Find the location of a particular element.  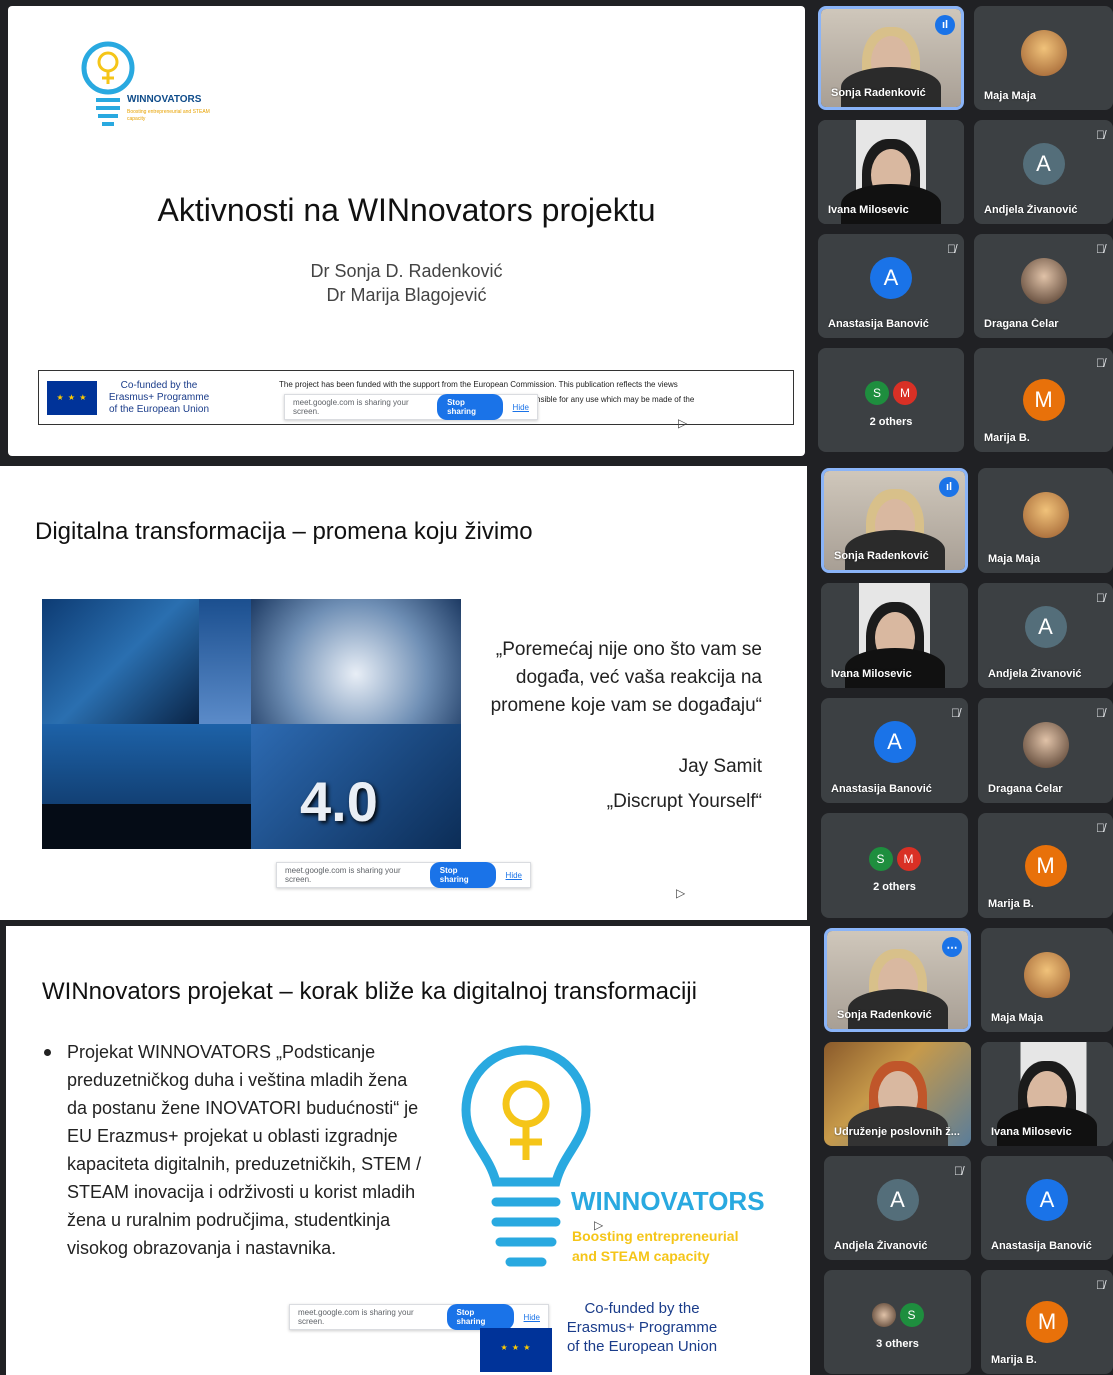

participant-tile: A Anastasija Banović is located at coordinates (1047, 1208).